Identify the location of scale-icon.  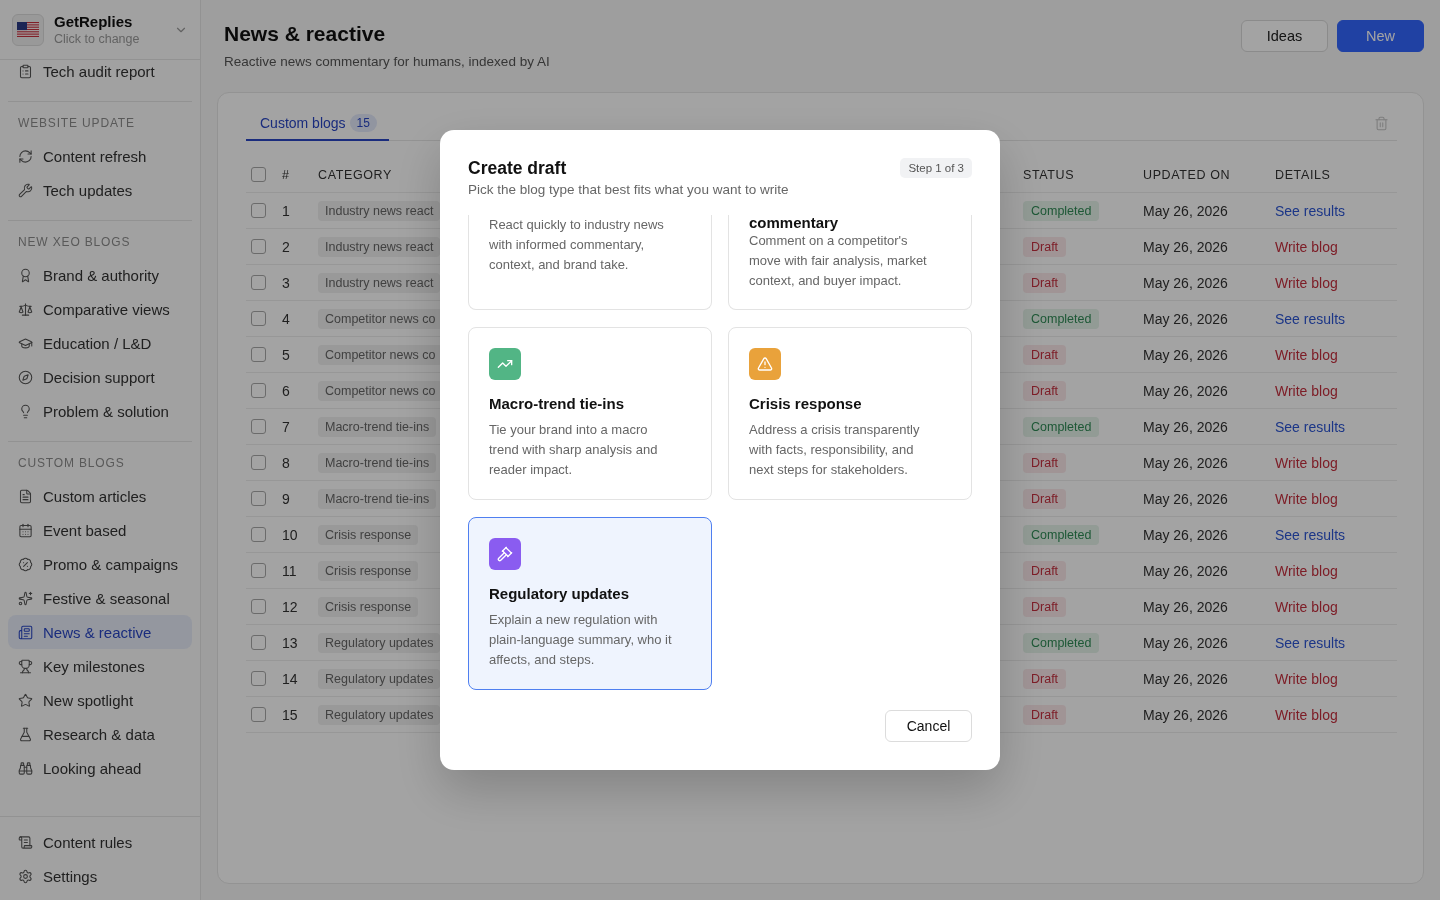
(25, 309).